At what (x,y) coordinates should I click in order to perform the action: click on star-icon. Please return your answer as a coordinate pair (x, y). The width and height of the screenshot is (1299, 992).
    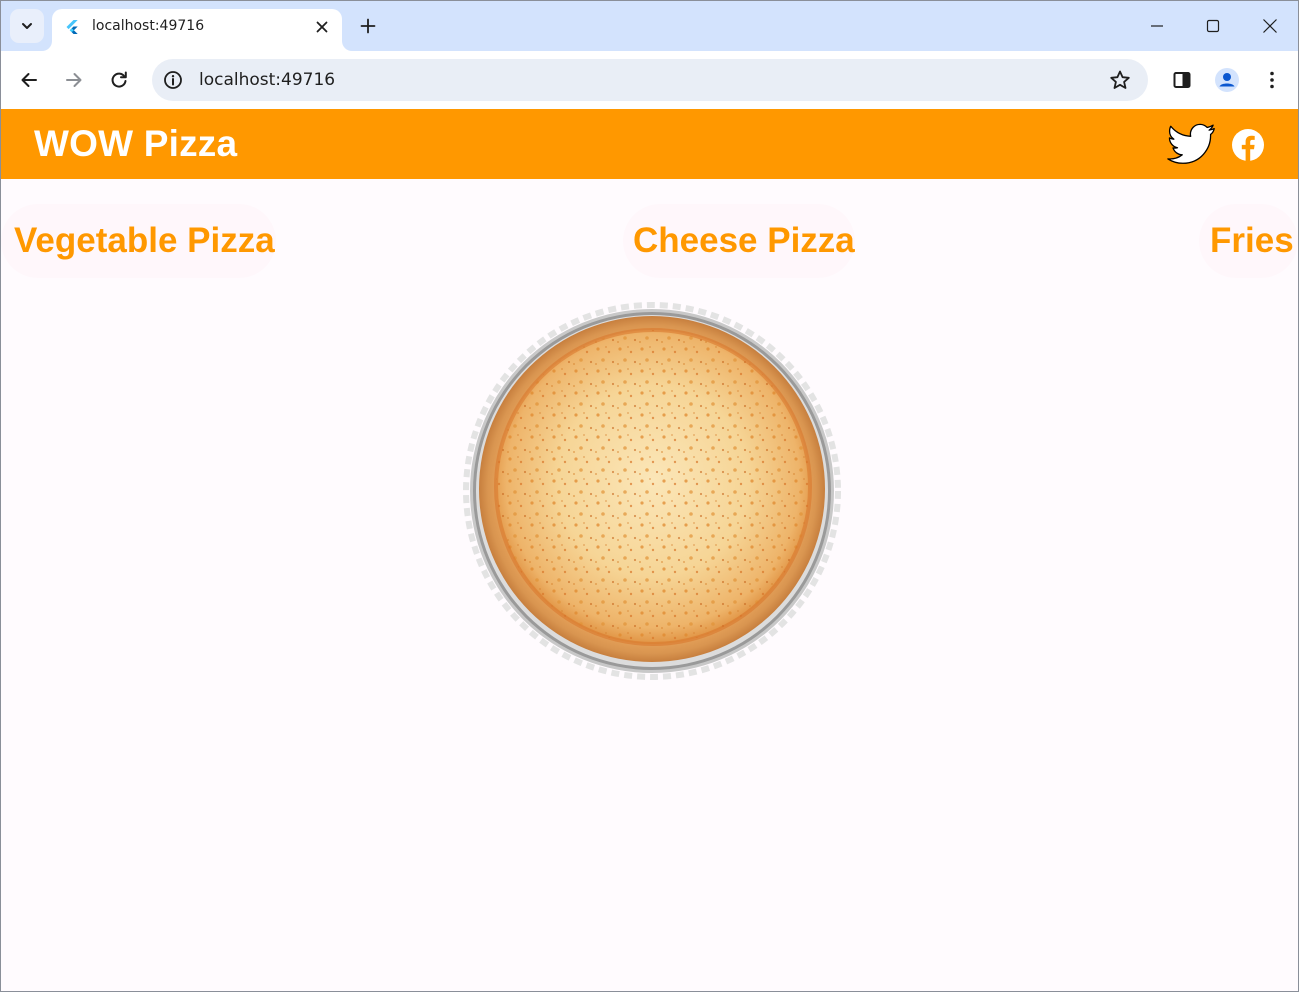
    Looking at the image, I should click on (1120, 79).